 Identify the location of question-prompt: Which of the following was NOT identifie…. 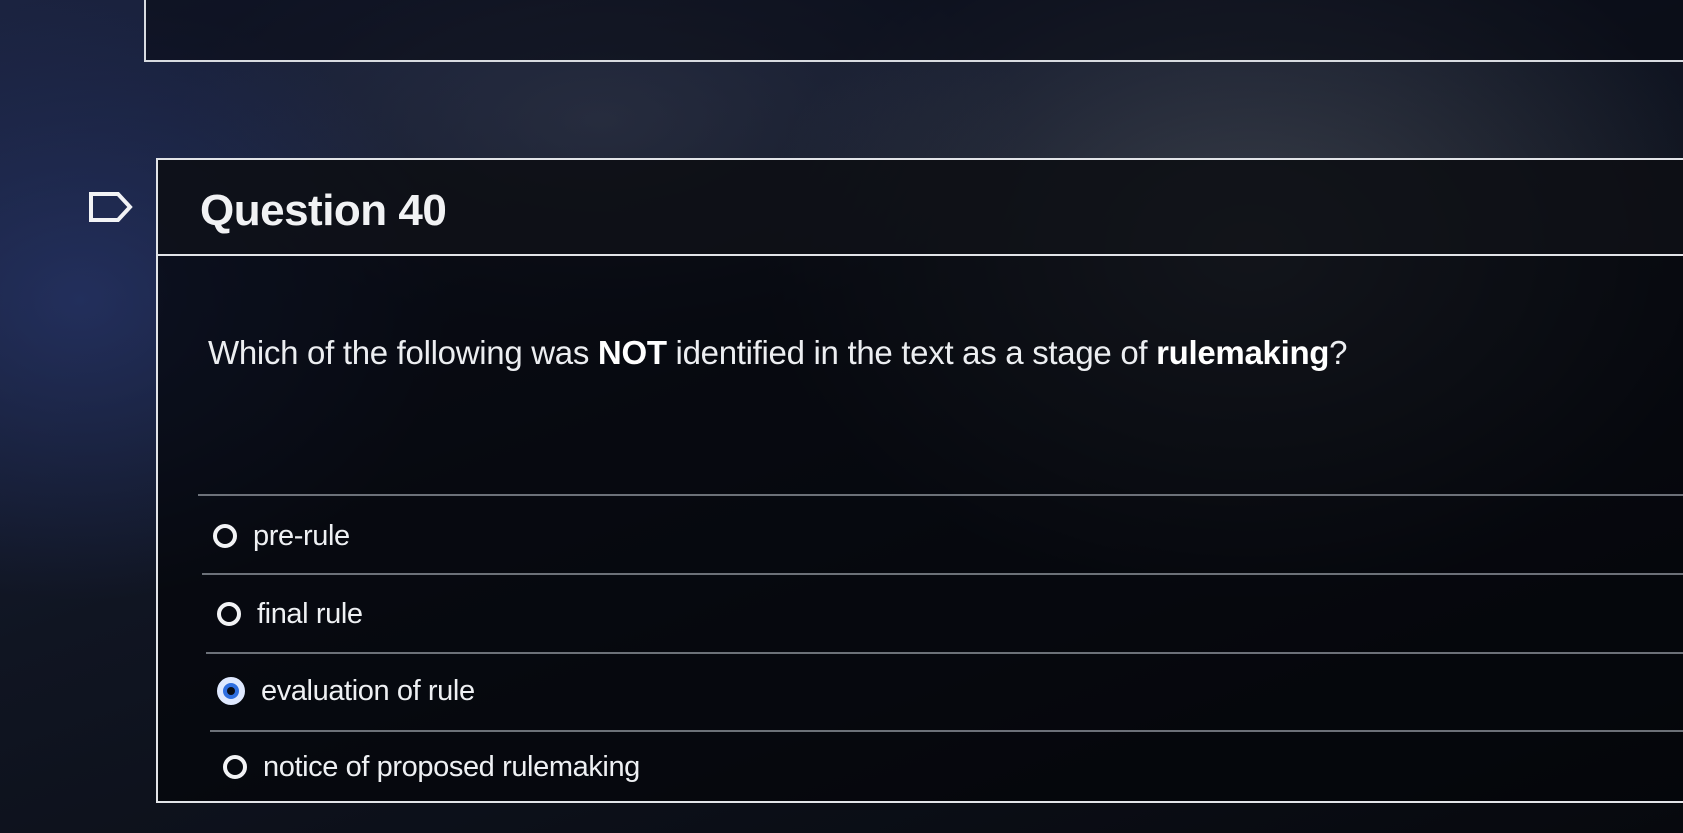
(778, 353).